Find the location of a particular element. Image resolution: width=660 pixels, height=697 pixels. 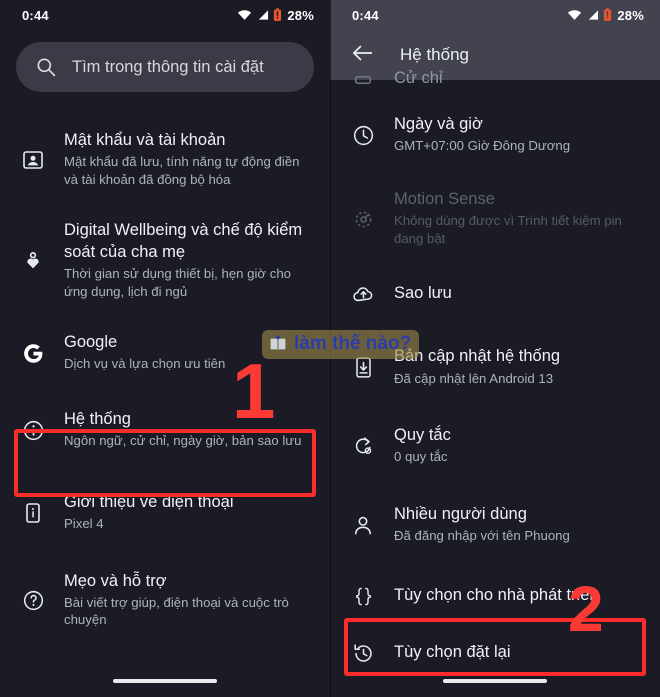

list-item-gestures: Cử chỉ is located at coordinates (495, 76).